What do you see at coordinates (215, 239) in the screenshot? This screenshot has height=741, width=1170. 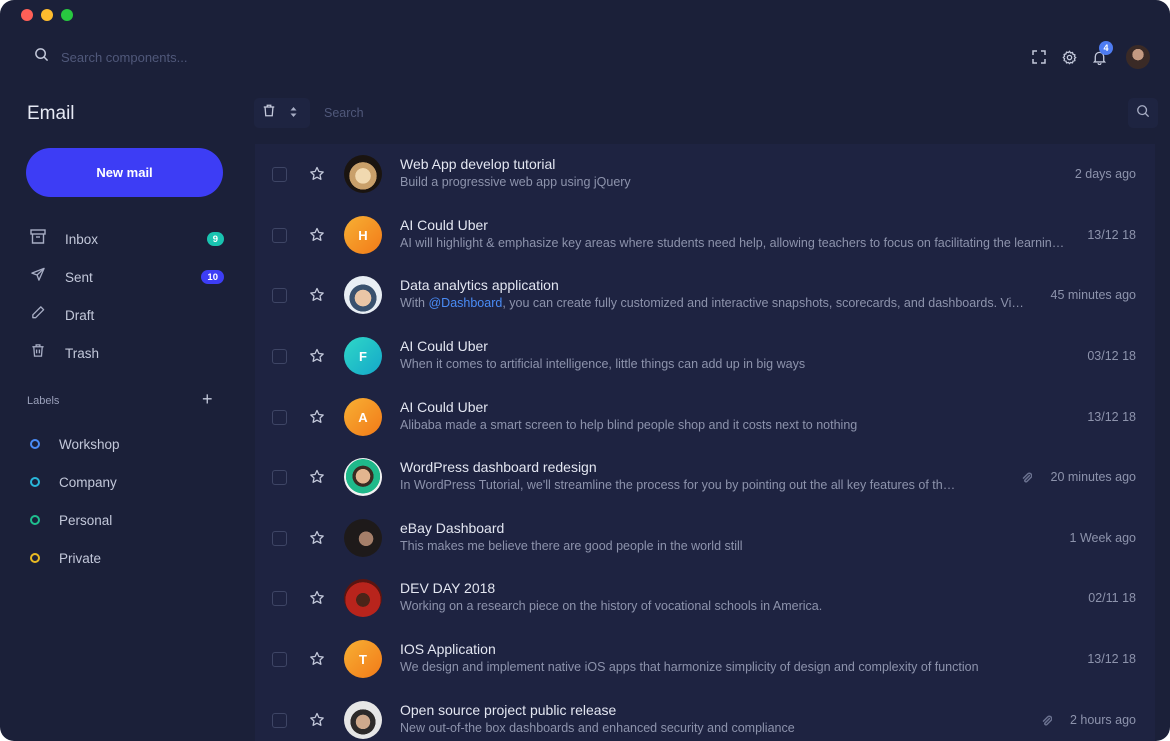 I see `inbox-count-badge: 9` at bounding box center [215, 239].